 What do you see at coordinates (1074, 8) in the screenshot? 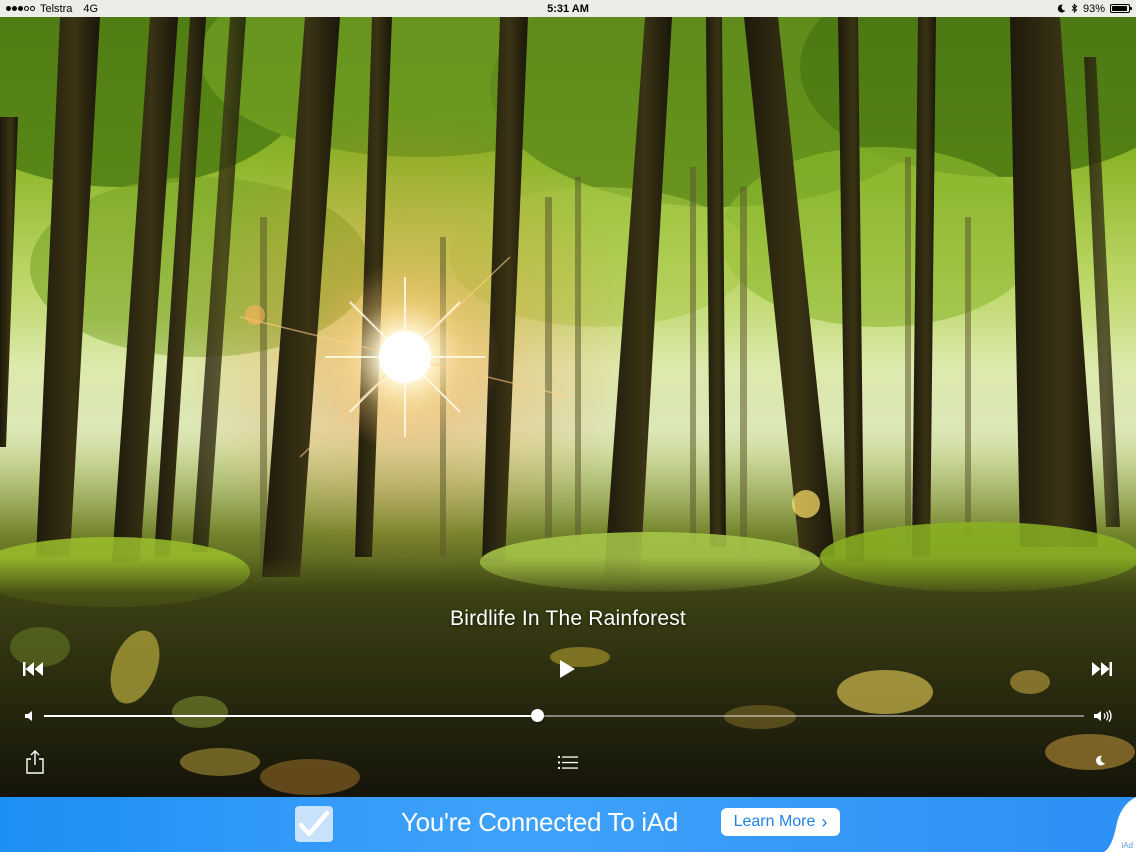
I see `bluetooth-icon` at bounding box center [1074, 8].